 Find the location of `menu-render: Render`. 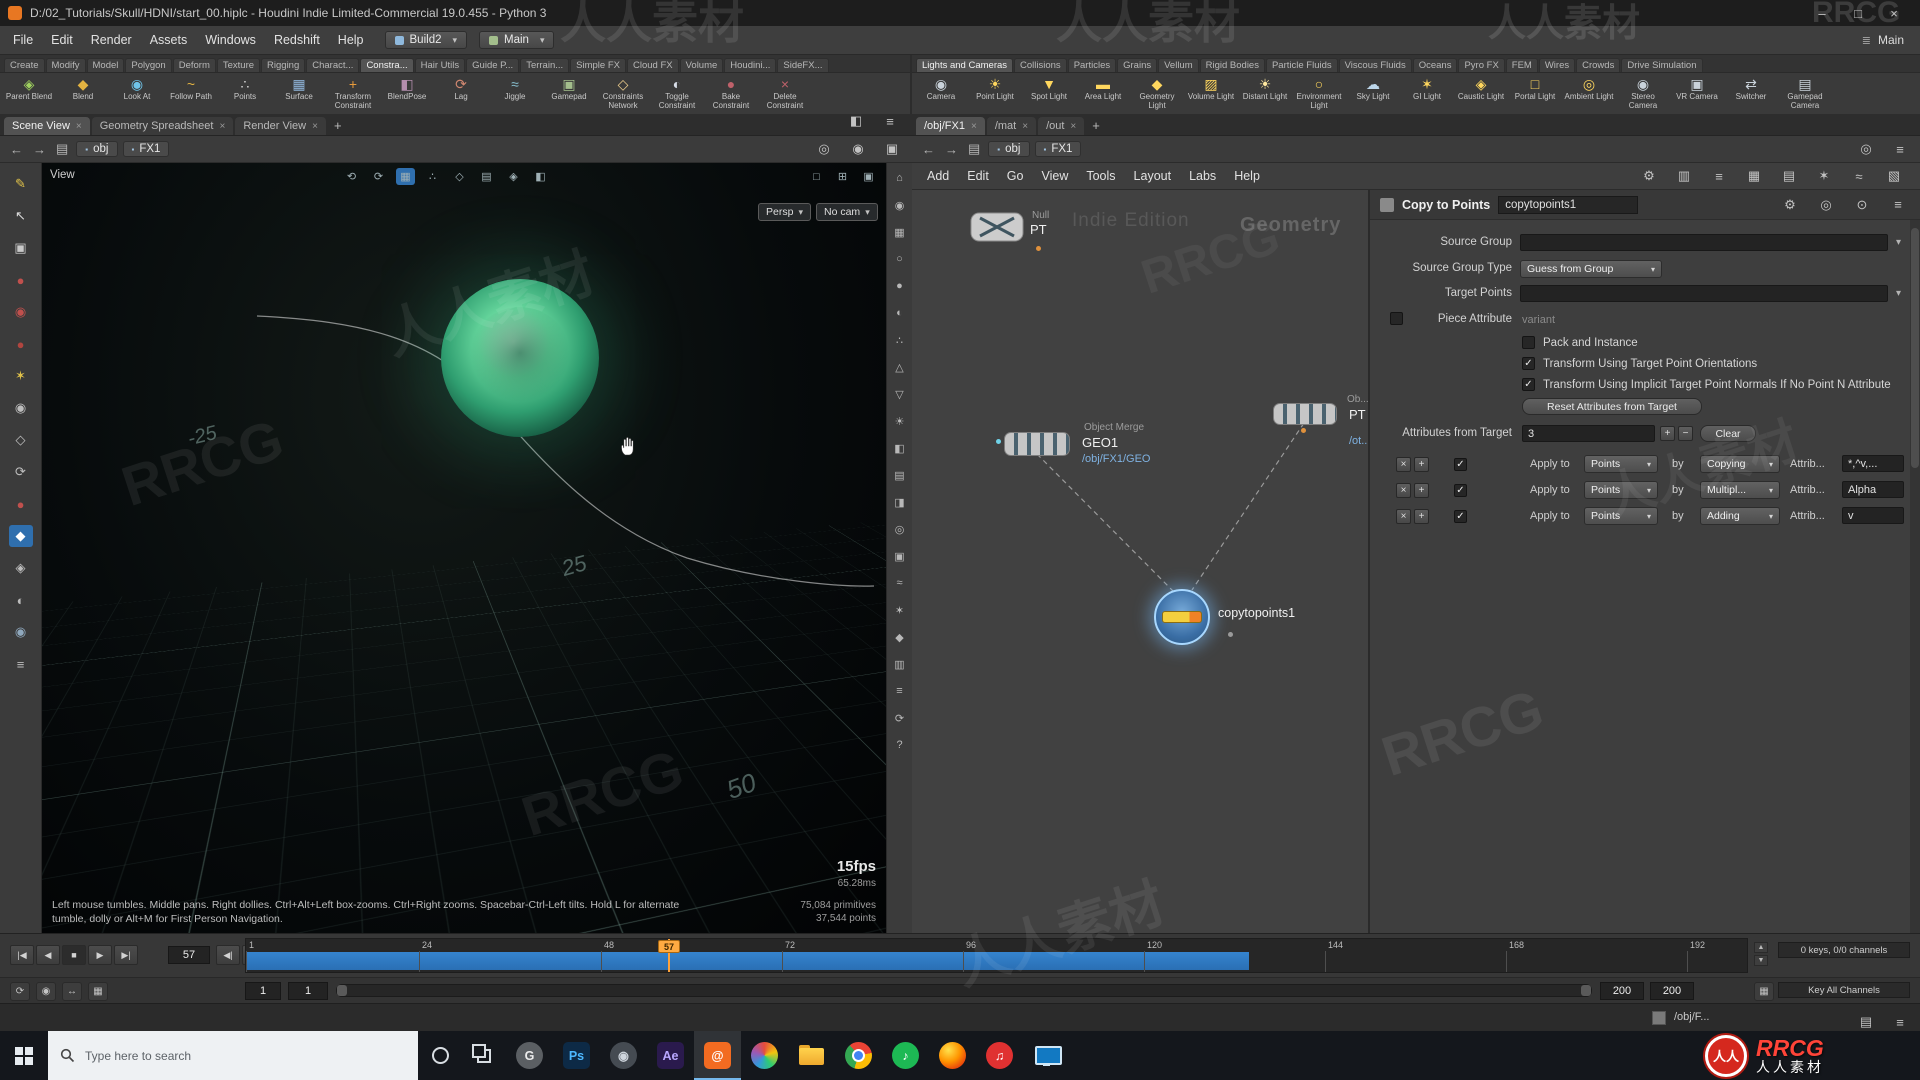

menu-render: Render is located at coordinates (111, 40).